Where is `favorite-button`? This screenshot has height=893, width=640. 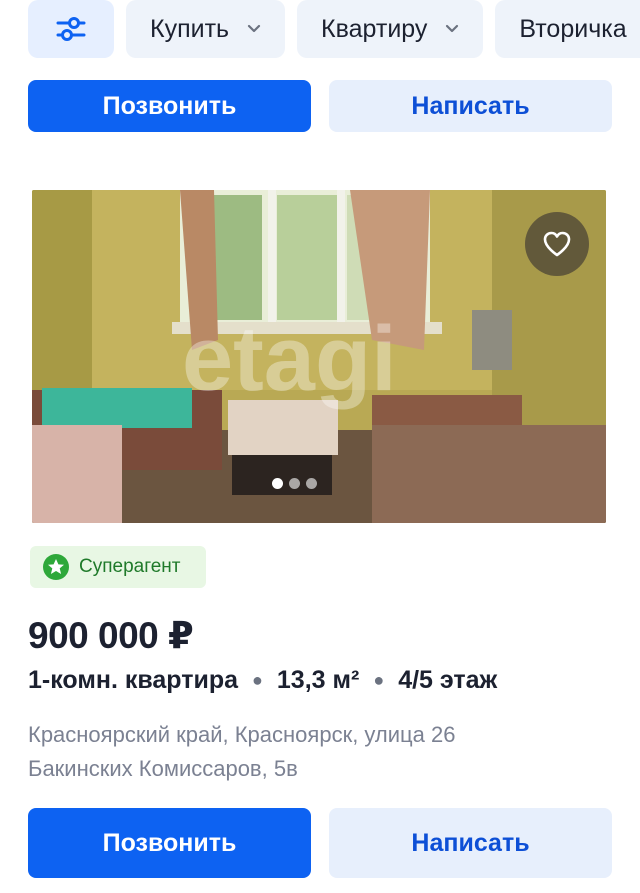
favorite-button is located at coordinates (557, 244).